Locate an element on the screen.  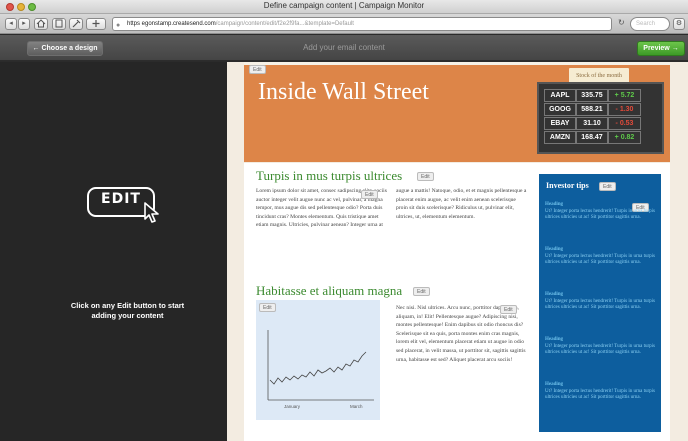
stock-row: GOOG 588.21 - 1.30 is located at coordinates (600, 109).